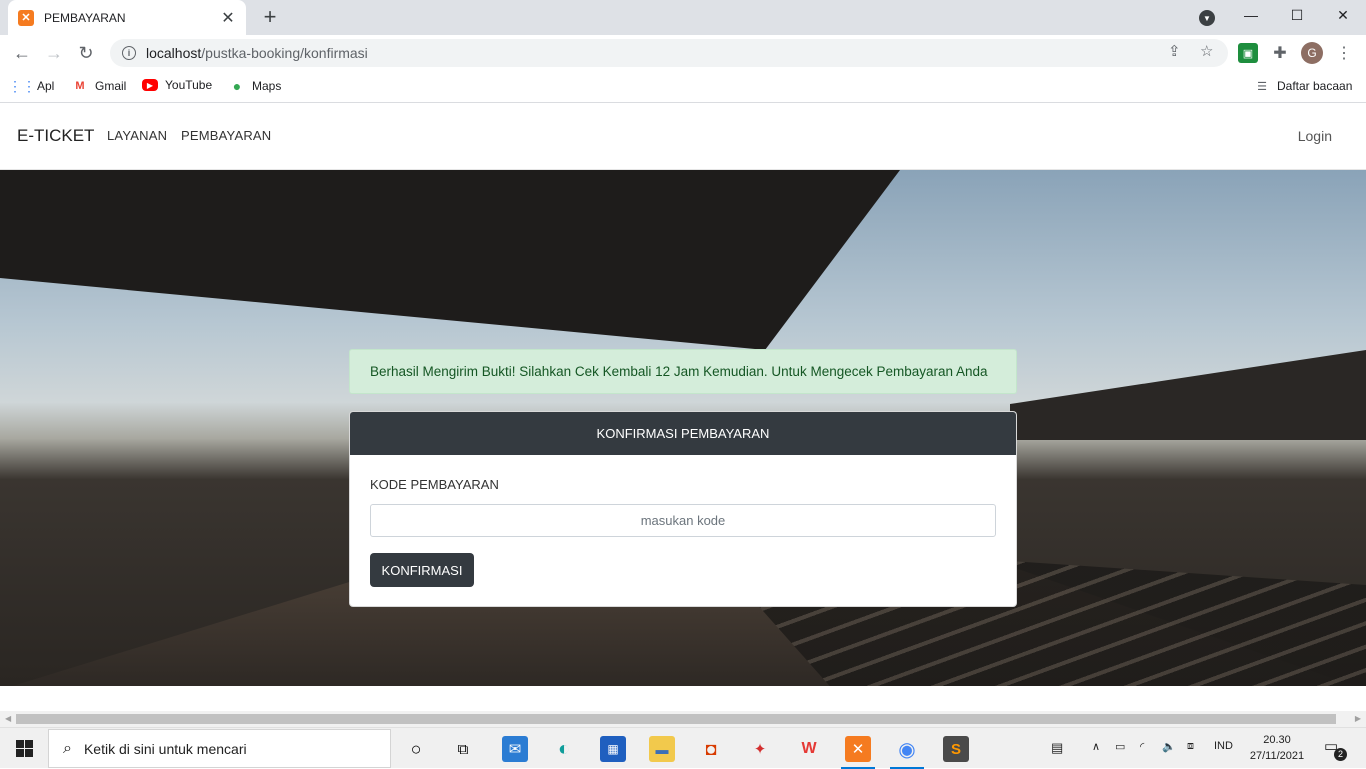 The height and width of the screenshot is (769, 1366). What do you see at coordinates (683, 520) in the screenshot?
I see `payment-code-input` at bounding box center [683, 520].